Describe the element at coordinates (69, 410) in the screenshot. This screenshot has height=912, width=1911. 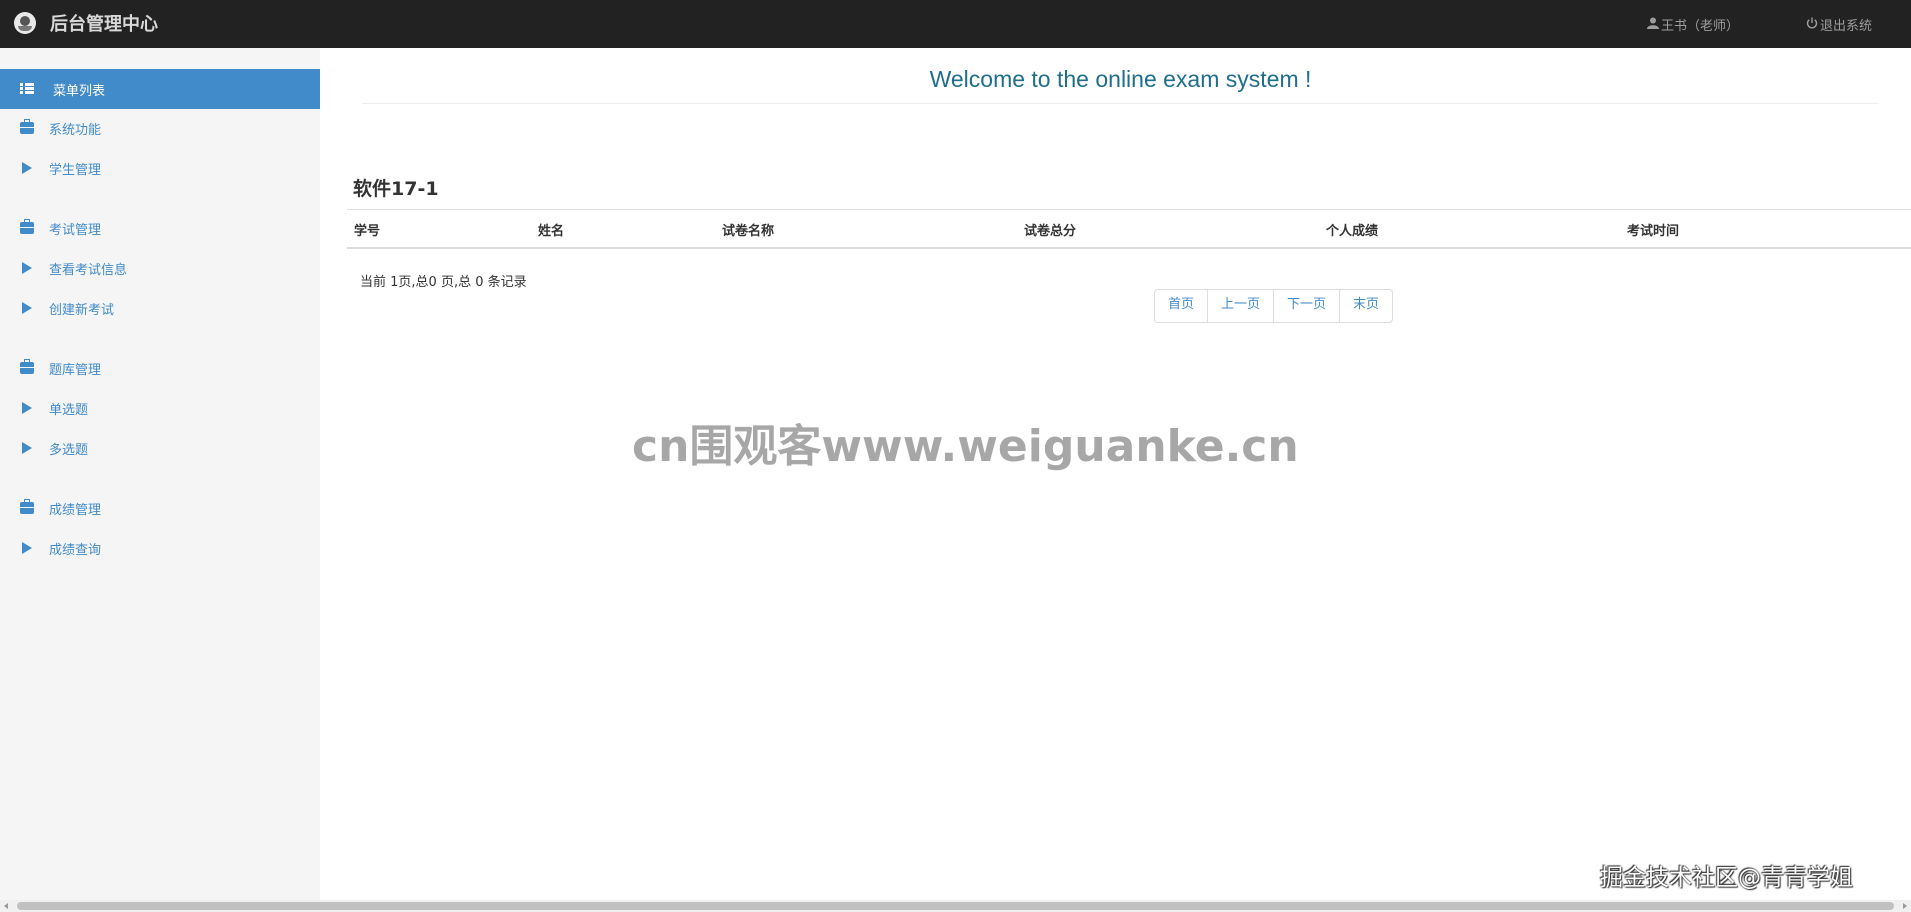
I see `sidebar-item-label: 单选题` at that location.